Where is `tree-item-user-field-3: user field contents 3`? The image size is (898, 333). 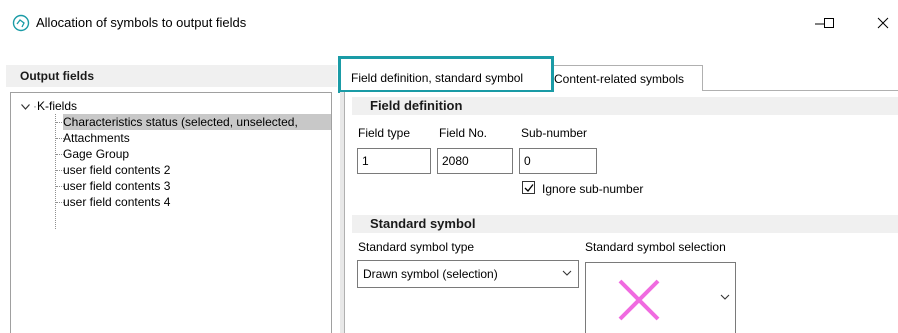
tree-item-user-field-3: user field contents 3 is located at coordinates (116, 186).